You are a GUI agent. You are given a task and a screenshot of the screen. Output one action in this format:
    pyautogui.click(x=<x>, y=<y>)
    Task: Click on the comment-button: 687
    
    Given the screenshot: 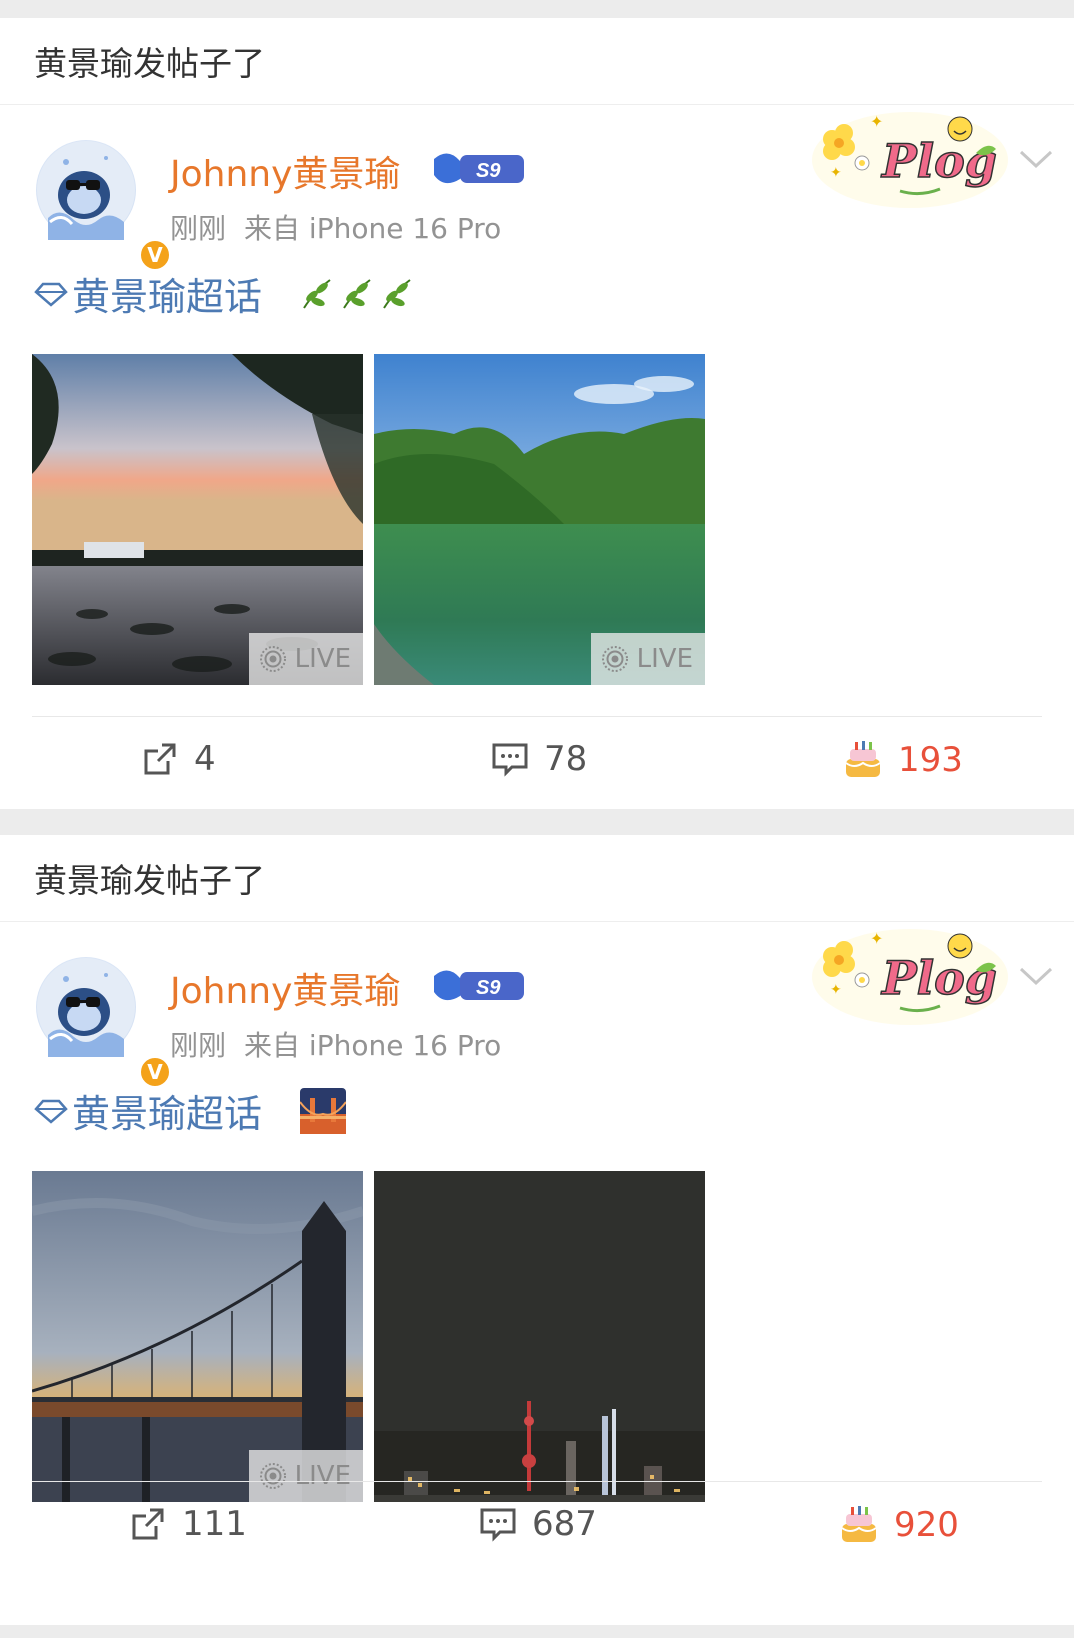 What is the action you would take?
    pyautogui.click(x=537, y=1524)
    